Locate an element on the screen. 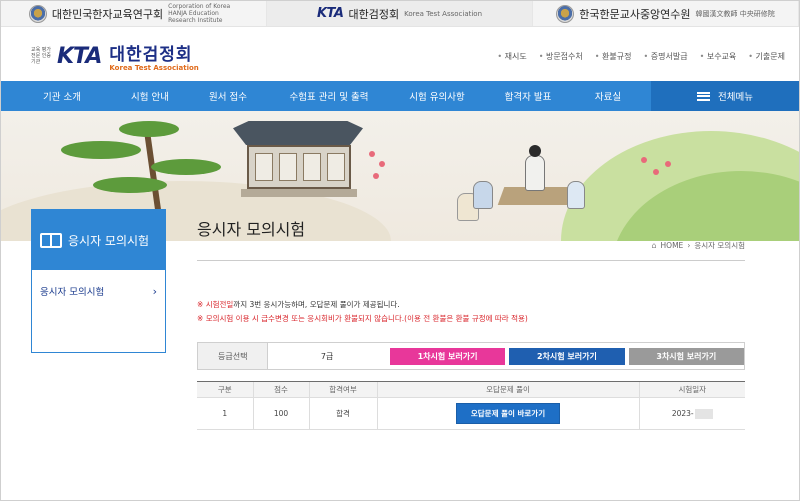 Image resolution: width=800 pixels, height=501 pixels. side-panel: 응시자 모의시험 응시자 모의시험 › is located at coordinates (98, 281).